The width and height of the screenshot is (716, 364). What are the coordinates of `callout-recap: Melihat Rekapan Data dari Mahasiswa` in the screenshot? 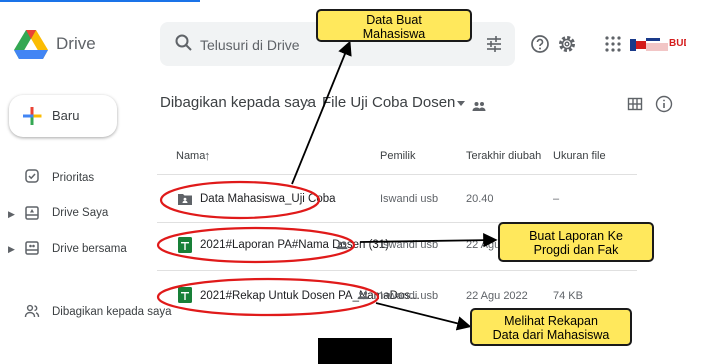 It's located at (551, 327).